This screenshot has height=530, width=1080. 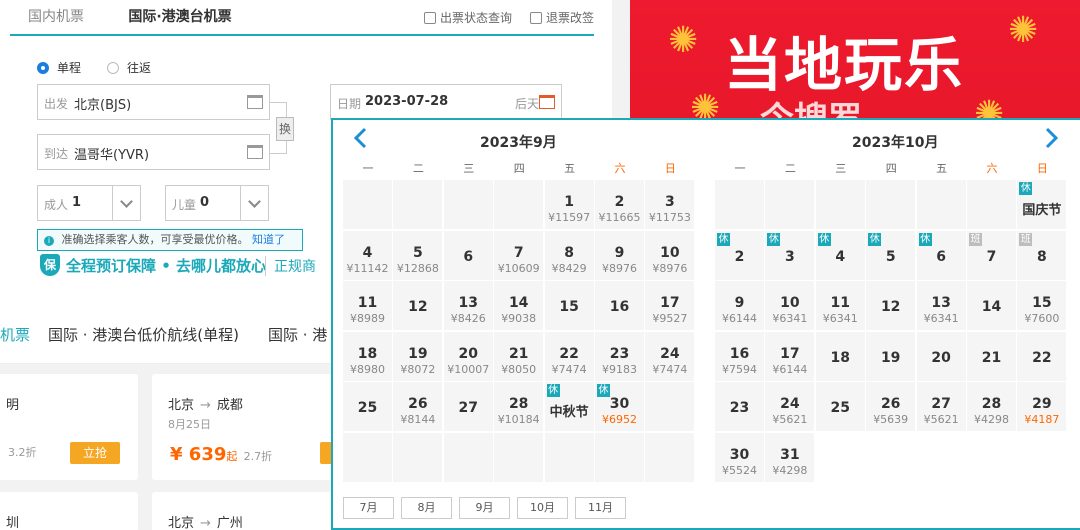 What do you see at coordinates (69, 427) in the screenshot?
I see `route-card: 明 3.2折 立抢` at bounding box center [69, 427].